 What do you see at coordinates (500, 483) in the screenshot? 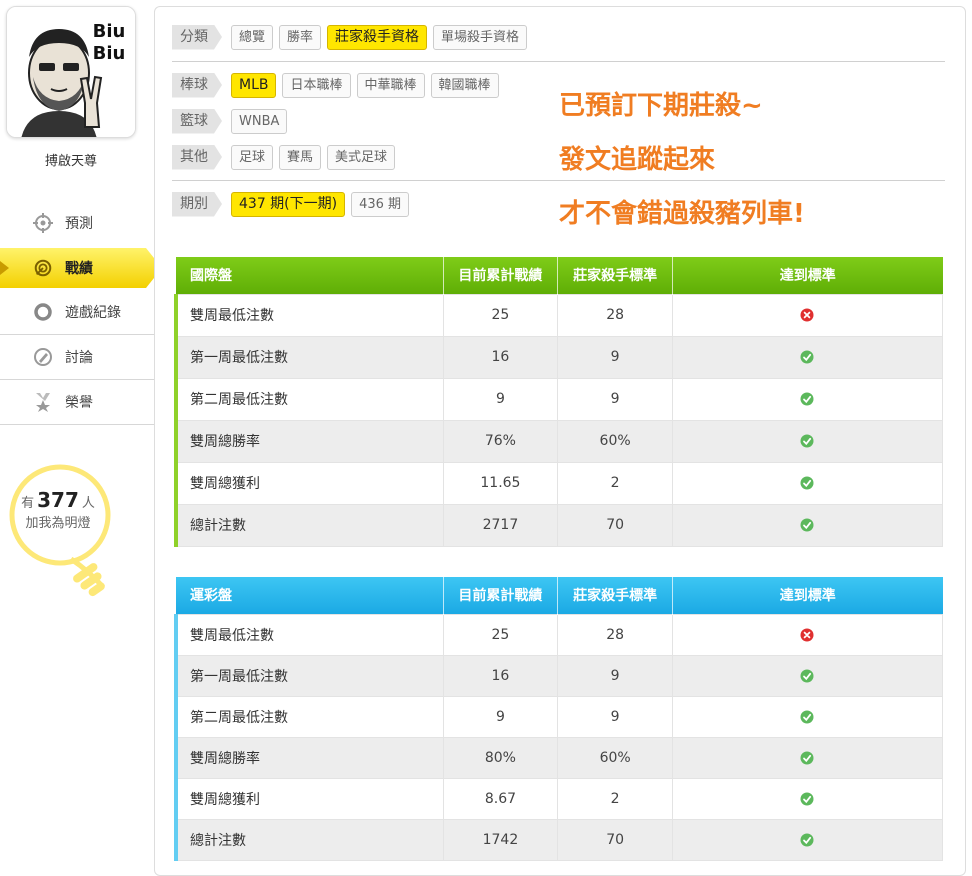
I see `current-value: 11.65` at bounding box center [500, 483].